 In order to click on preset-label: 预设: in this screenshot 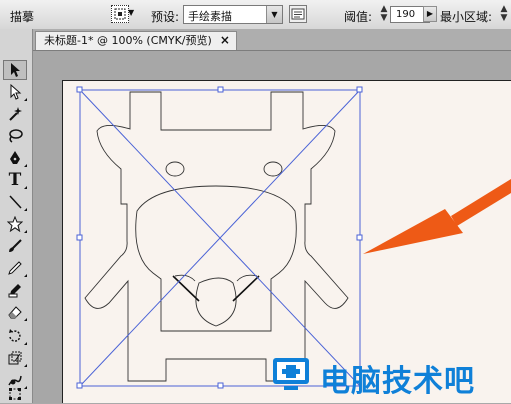, I will do `click(165, 17)`.